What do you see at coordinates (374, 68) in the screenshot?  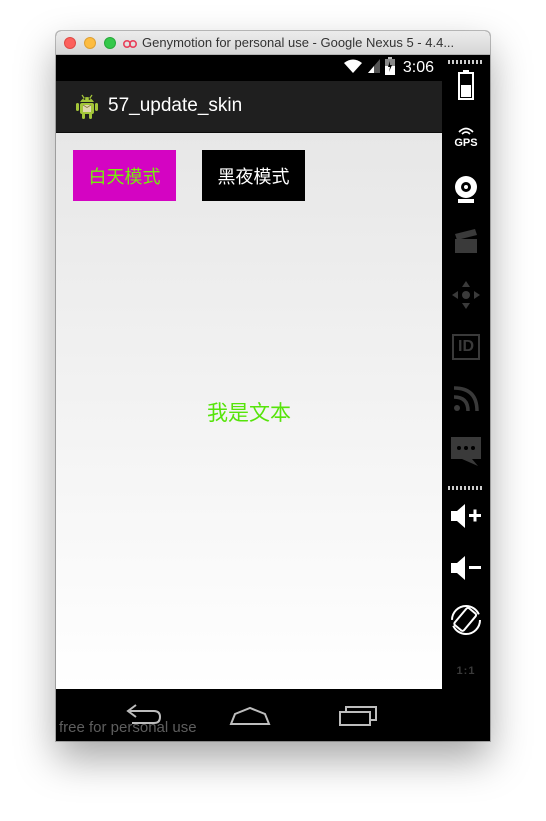 I see `signal-icon` at bounding box center [374, 68].